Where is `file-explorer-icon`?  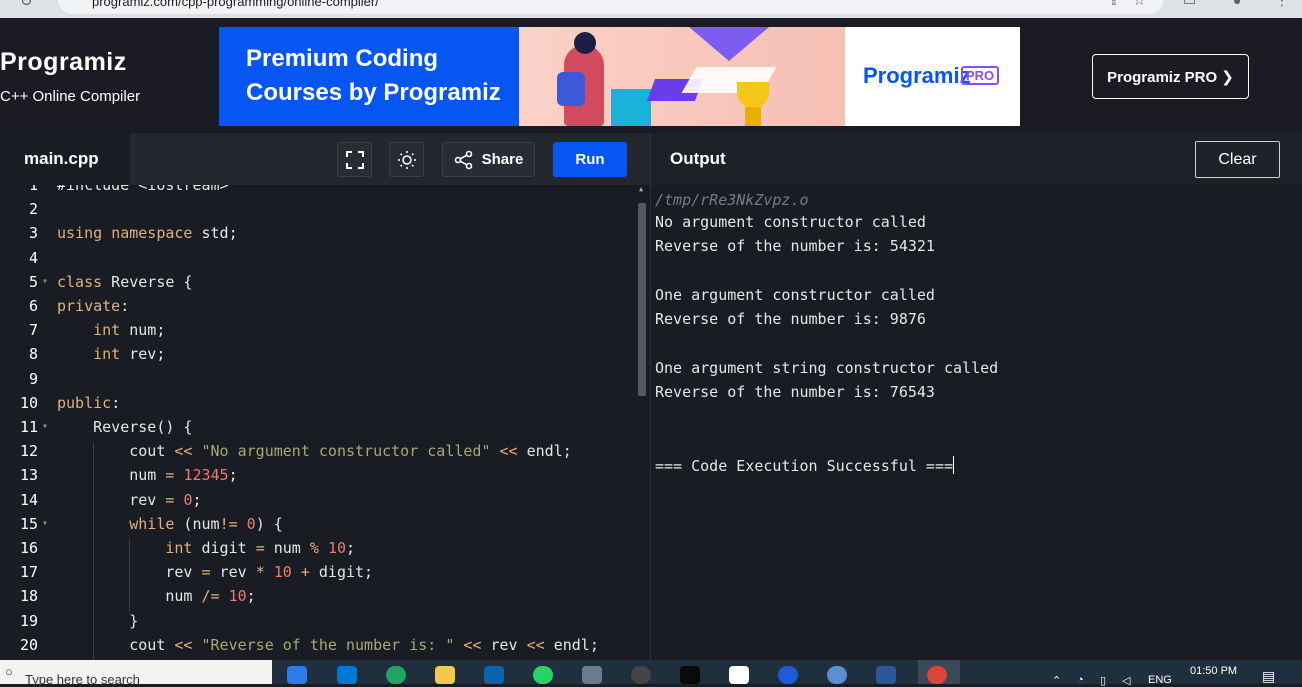 file-explorer-icon is located at coordinates (445, 675).